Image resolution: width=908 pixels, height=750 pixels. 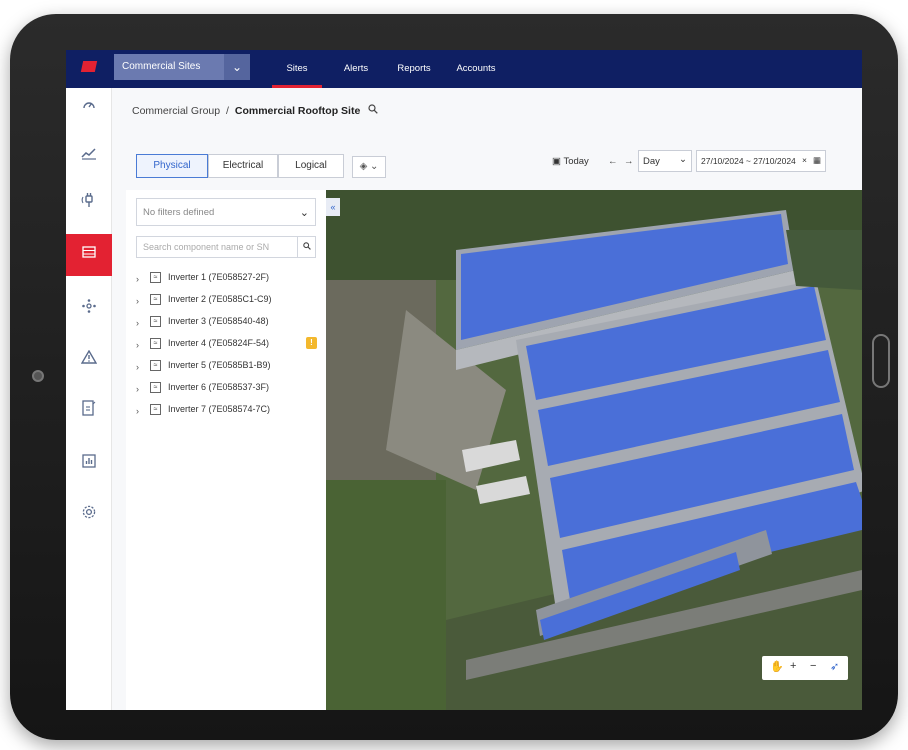 What do you see at coordinates (476, 69) in the screenshot?
I see `nav-accounts: Accounts` at bounding box center [476, 69].